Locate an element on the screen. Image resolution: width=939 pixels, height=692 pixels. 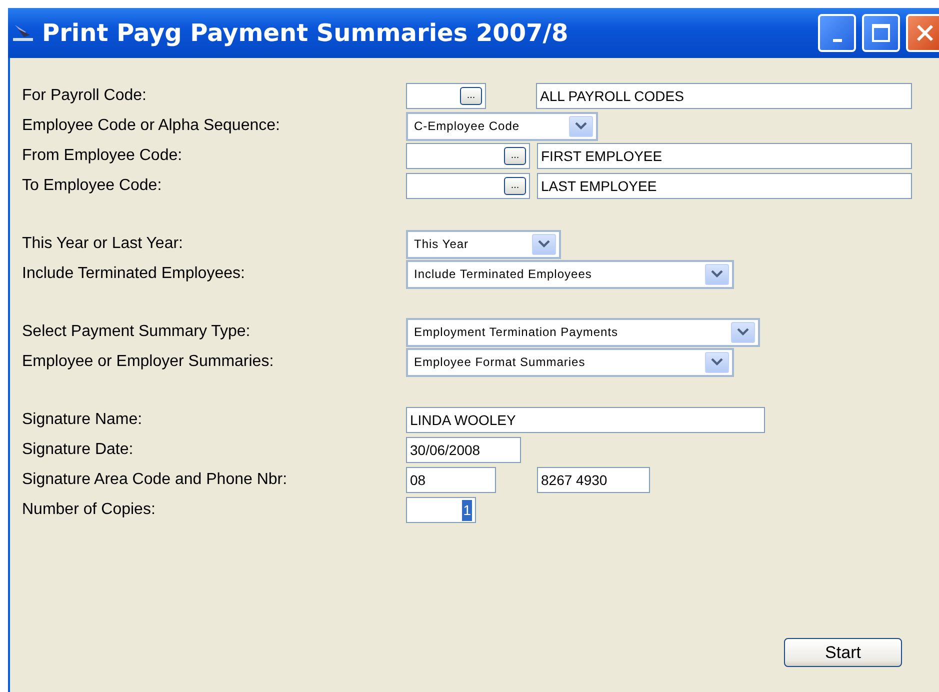
text-field: 8267 4930 is located at coordinates (593, 480).